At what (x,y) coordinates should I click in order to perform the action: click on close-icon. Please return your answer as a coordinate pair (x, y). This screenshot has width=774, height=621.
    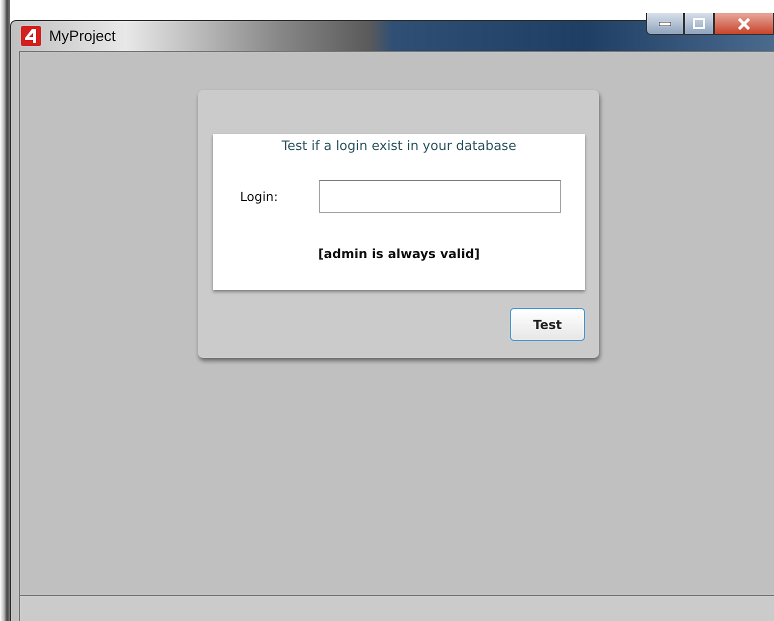
    Looking at the image, I should click on (744, 24).